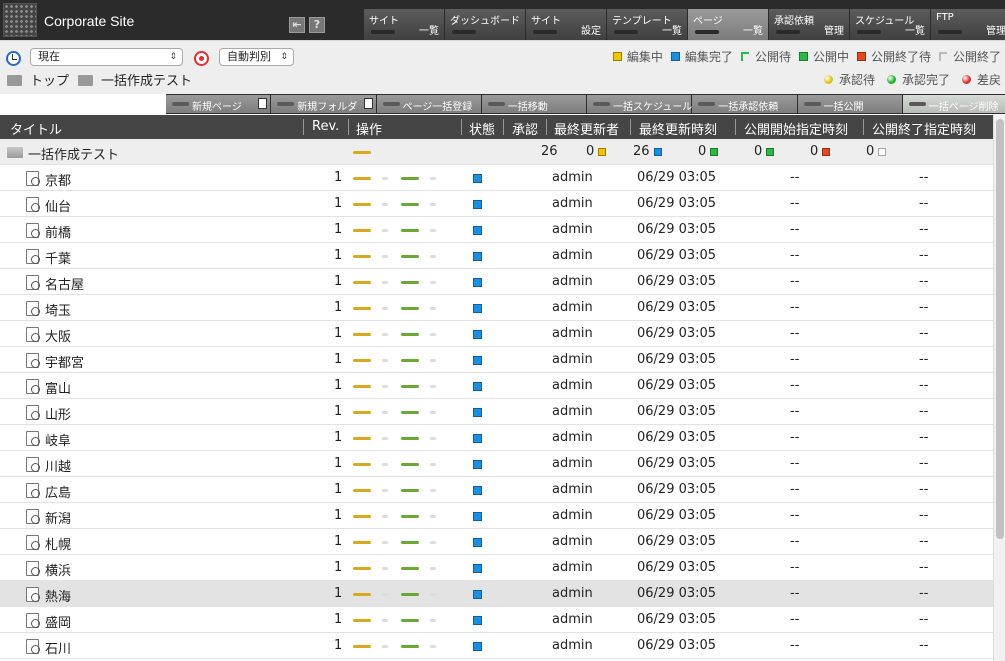 This screenshot has height=661, width=1005. Describe the element at coordinates (58, 387) in the screenshot. I see `row-title: 富山` at that location.